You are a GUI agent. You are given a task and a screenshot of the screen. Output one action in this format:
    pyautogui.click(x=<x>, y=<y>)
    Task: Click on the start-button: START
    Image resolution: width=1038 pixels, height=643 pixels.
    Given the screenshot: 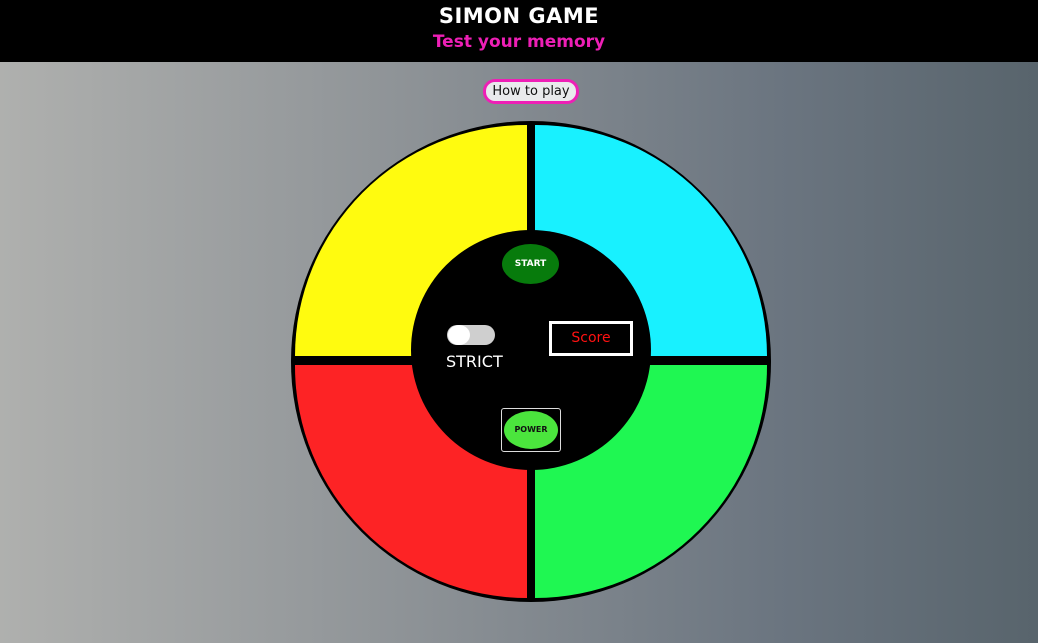 What is the action you would take?
    pyautogui.click(x=530, y=264)
    